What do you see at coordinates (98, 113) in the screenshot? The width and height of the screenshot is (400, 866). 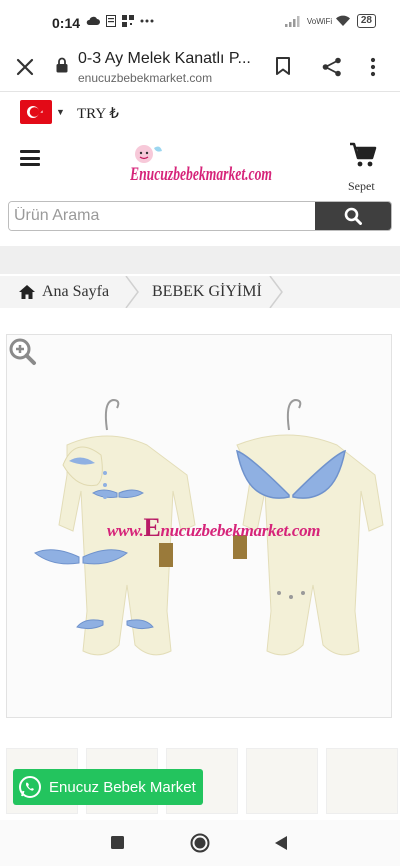 I see `currency-code: TRY ₺` at bounding box center [98, 113].